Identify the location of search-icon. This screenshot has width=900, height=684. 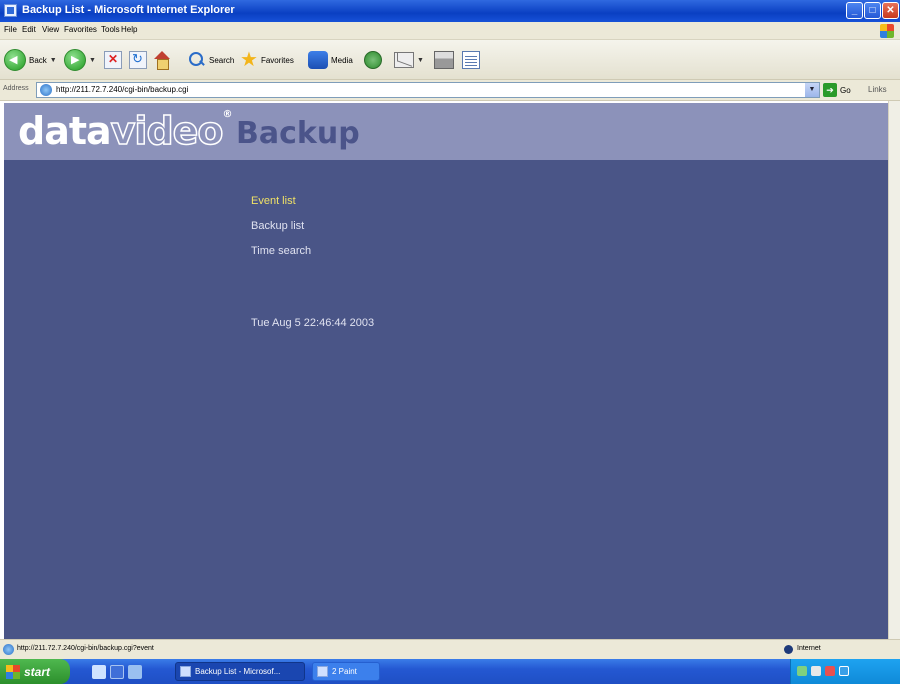
(197, 60).